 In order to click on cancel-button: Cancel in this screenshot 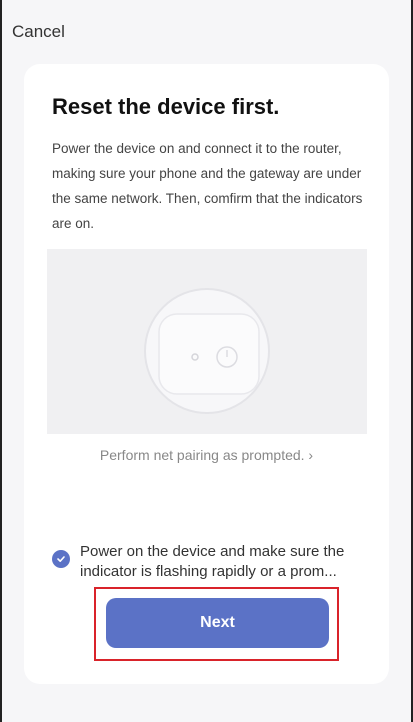, I will do `click(38, 32)`.